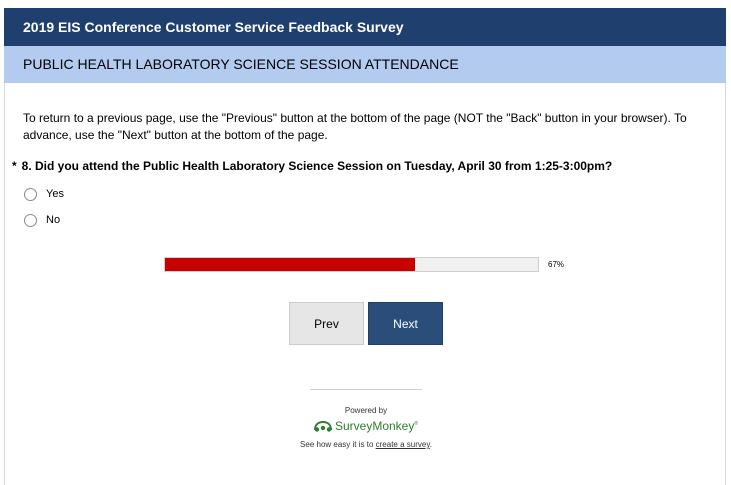 The width and height of the screenshot is (731, 485). I want to click on progress-bar, so click(351, 264).